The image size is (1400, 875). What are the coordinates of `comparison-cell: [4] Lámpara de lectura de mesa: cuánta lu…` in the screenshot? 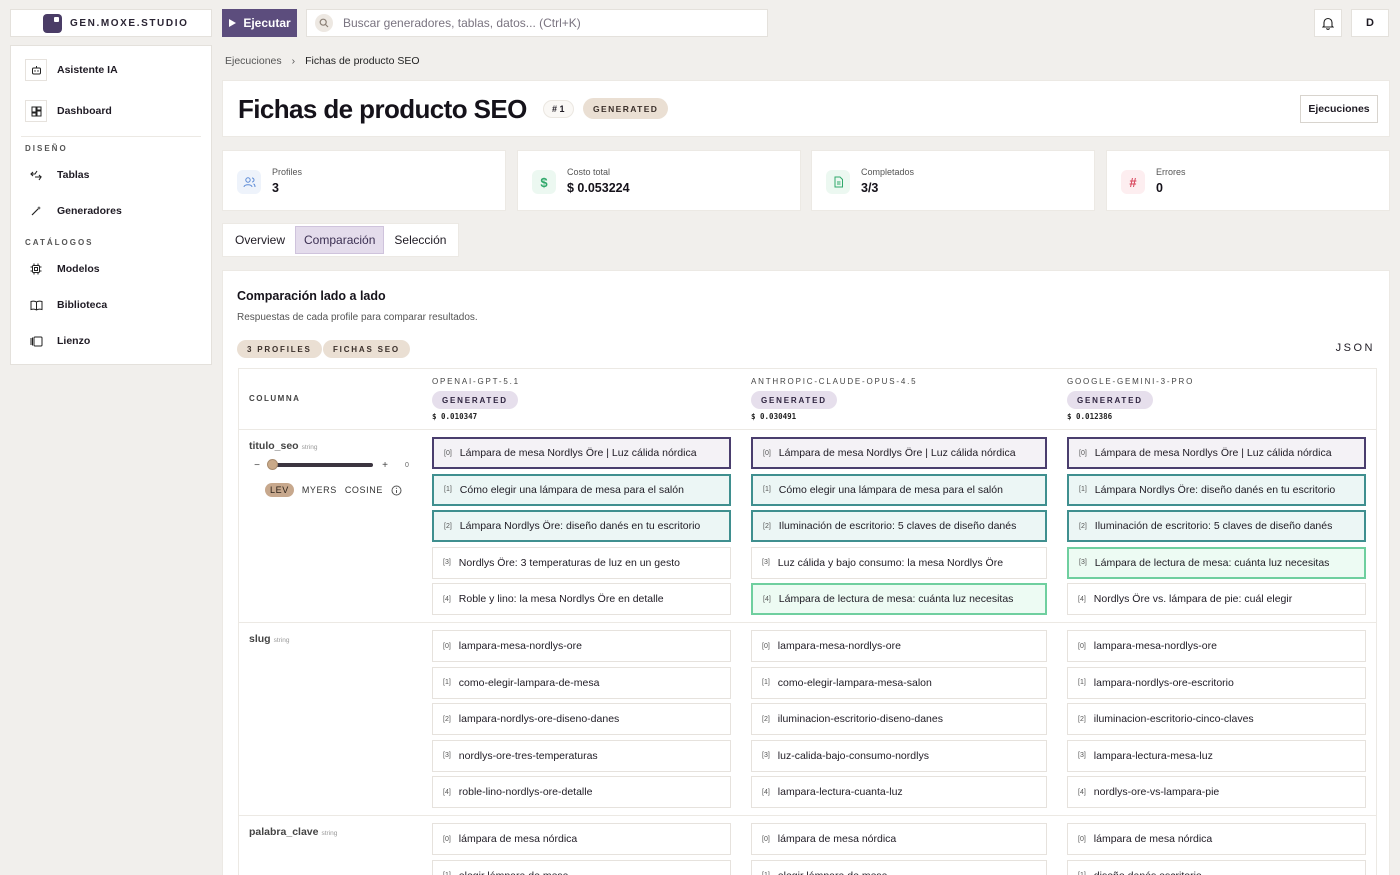 It's located at (899, 599).